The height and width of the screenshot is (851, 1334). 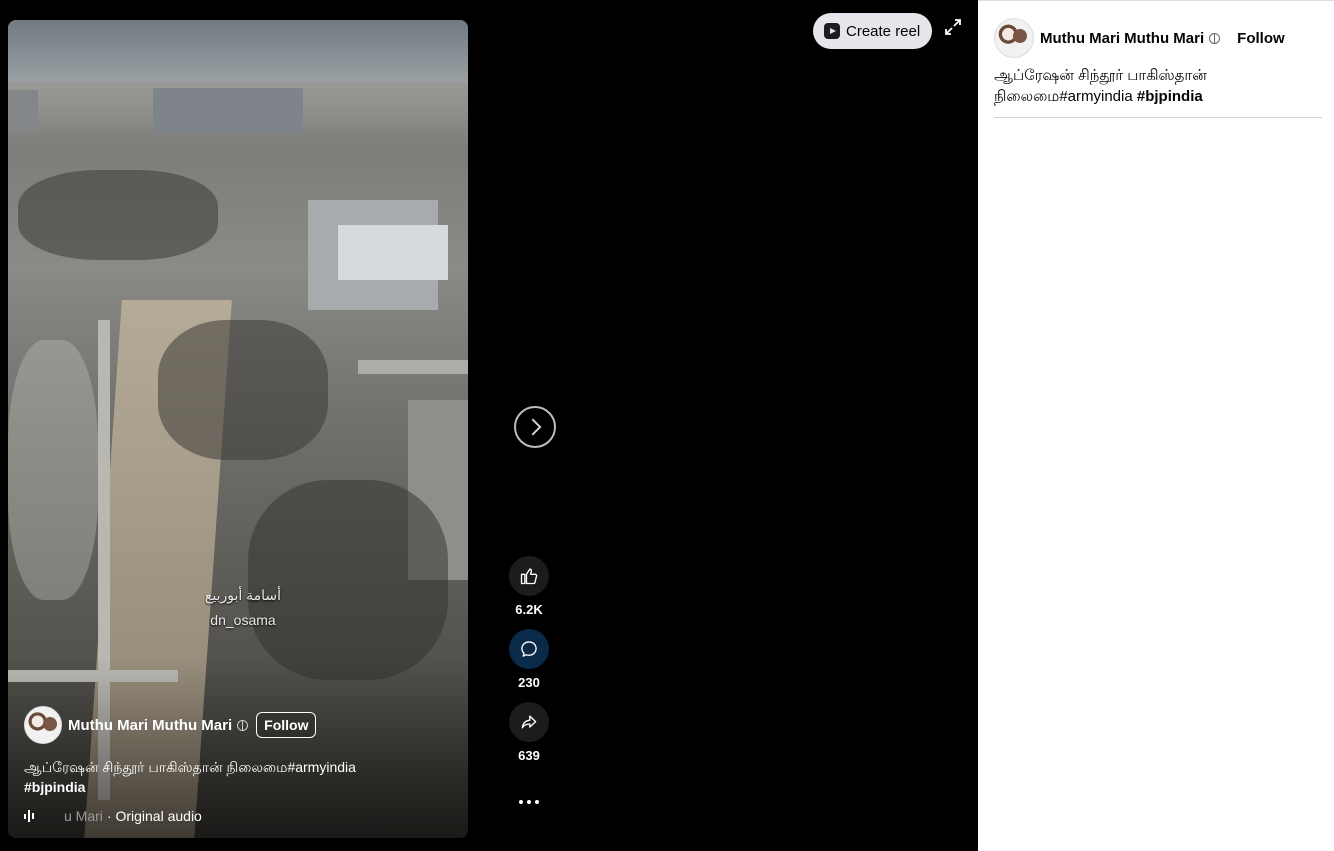 What do you see at coordinates (413, 367) in the screenshot?
I see `wall-right` at bounding box center [413, 367].